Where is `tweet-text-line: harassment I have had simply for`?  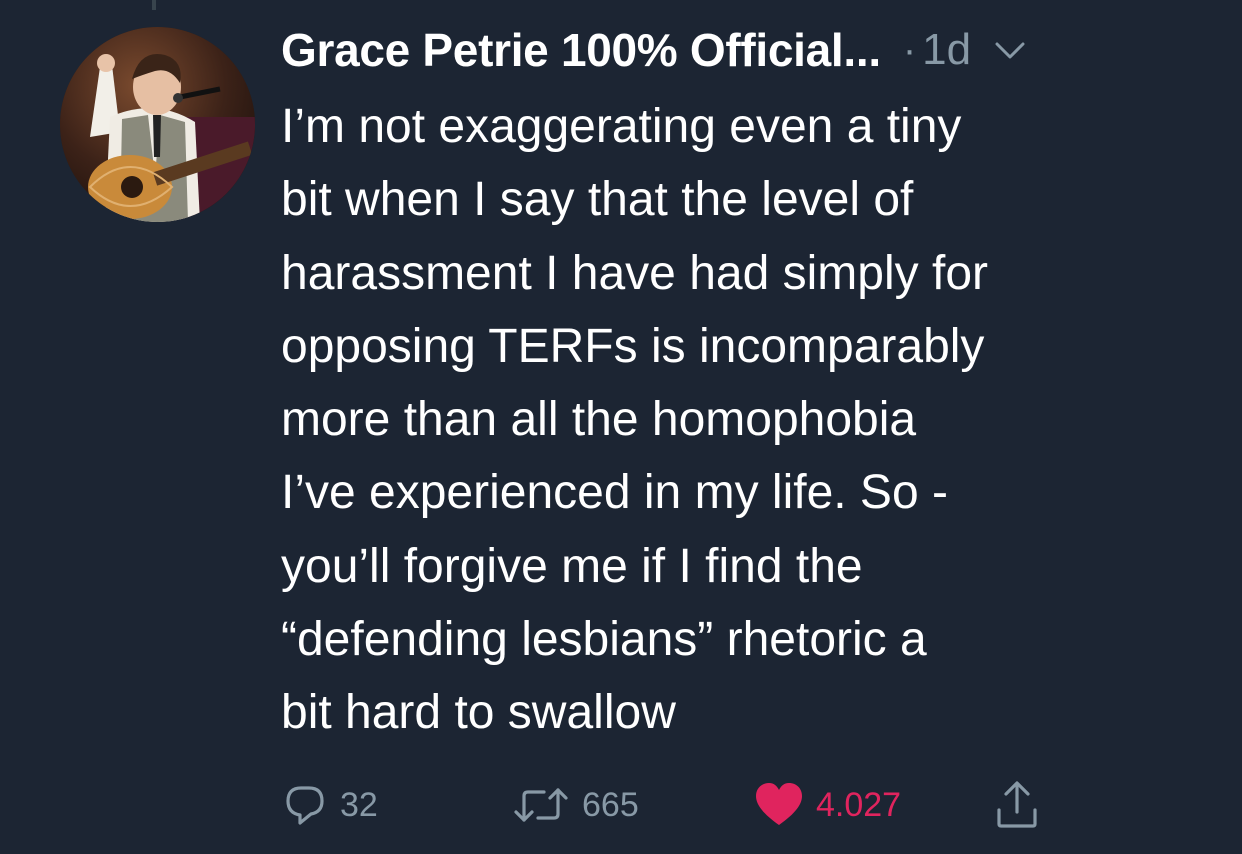
tweet-text-line: harassment I have had simply for is located at coordinates (634, 273).